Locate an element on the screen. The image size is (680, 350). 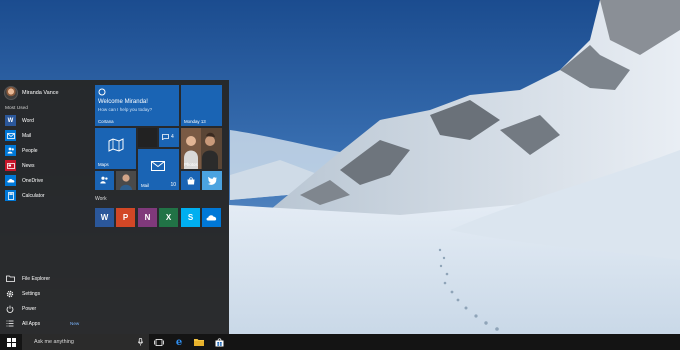
task-view-icon is located at coordinates (159, 342).